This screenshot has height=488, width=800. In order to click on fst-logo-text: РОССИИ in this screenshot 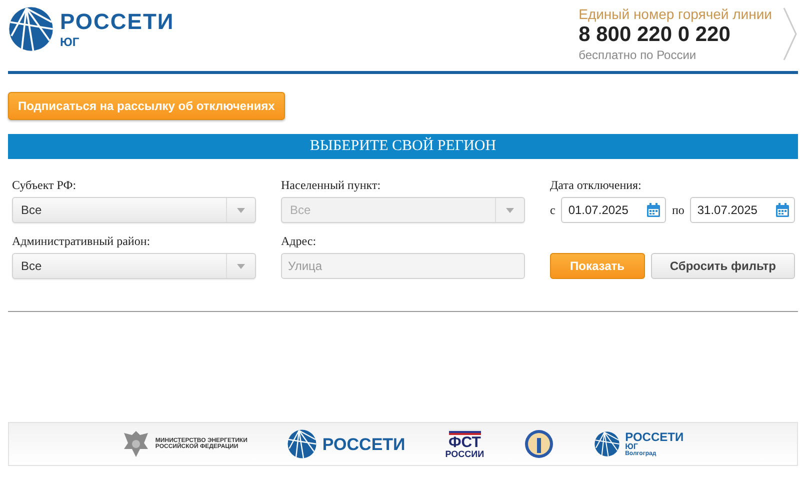, I will do `click(464, 454)`.